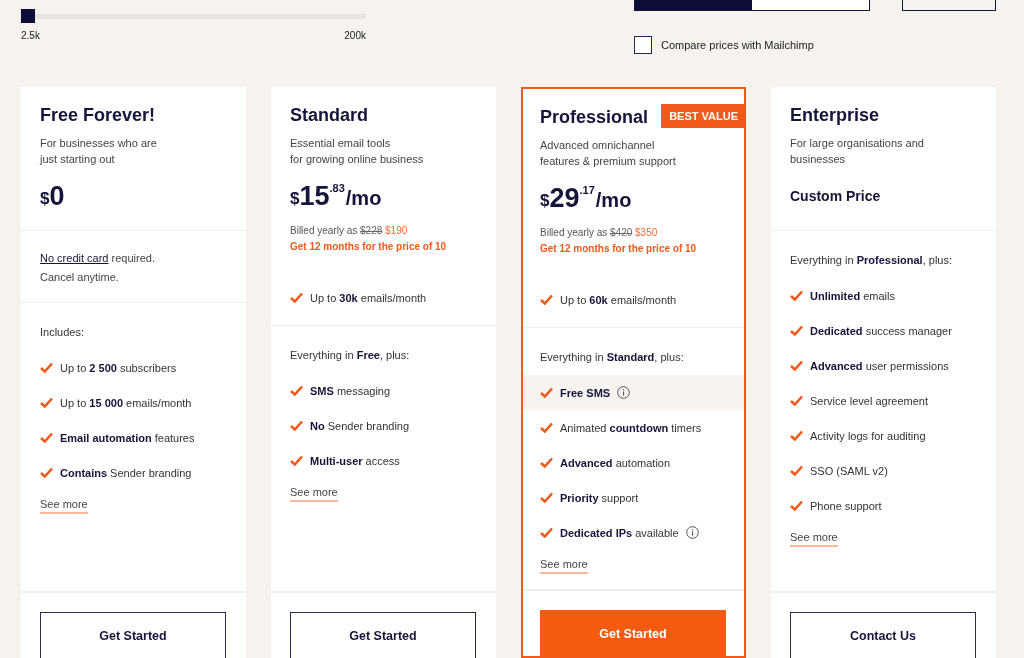 Image resolution: width=1024 pixels, height=658 pixels. I want to click on note-text: No credit card required., so click(98, 258).